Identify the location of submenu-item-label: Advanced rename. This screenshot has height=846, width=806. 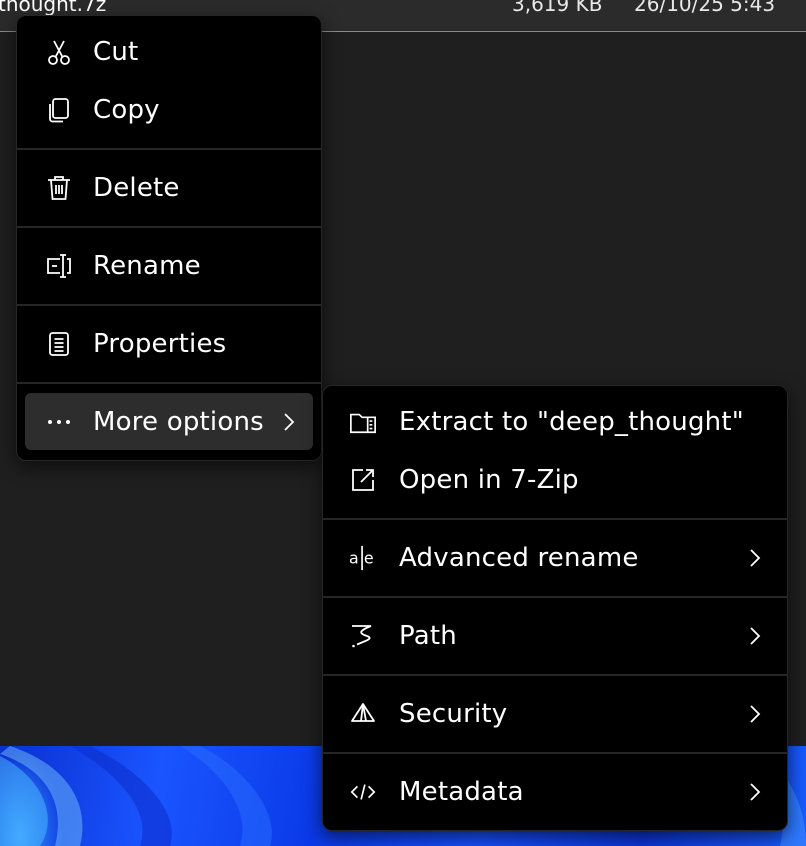
(519, 558).